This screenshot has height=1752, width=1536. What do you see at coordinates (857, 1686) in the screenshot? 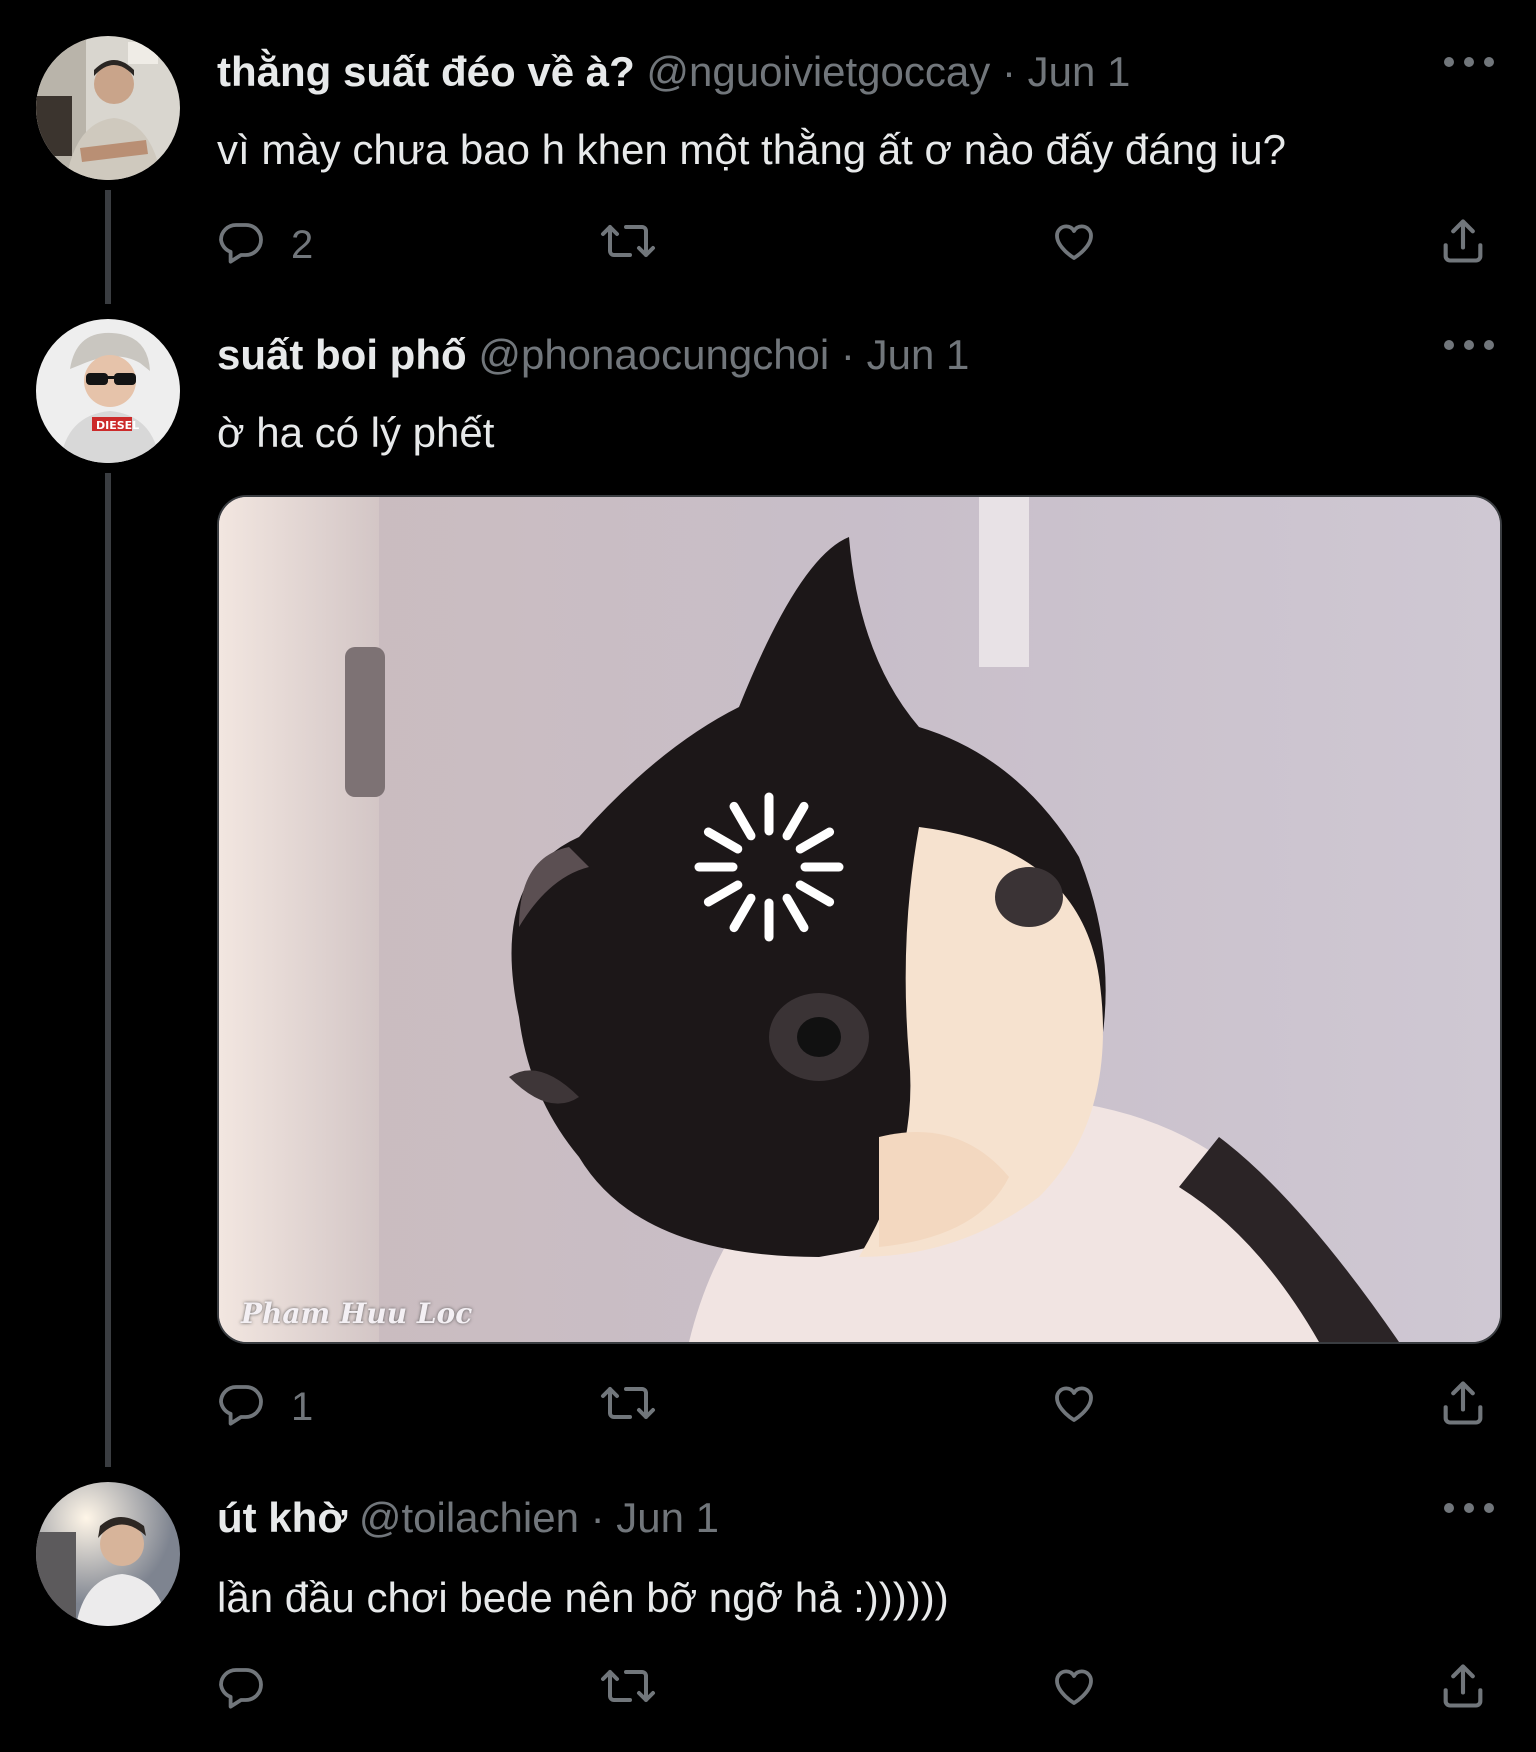
I see `tweet-actions` at bounding box center [857, 1686].